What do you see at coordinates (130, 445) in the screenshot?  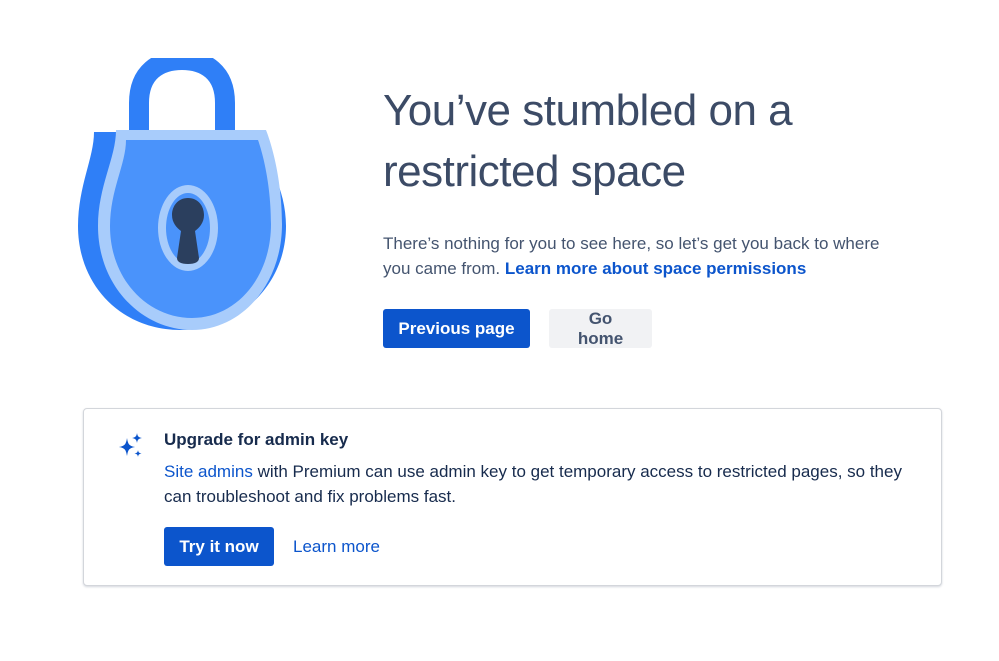 I see `sparkle-icon` at bounding box center [130, 445].